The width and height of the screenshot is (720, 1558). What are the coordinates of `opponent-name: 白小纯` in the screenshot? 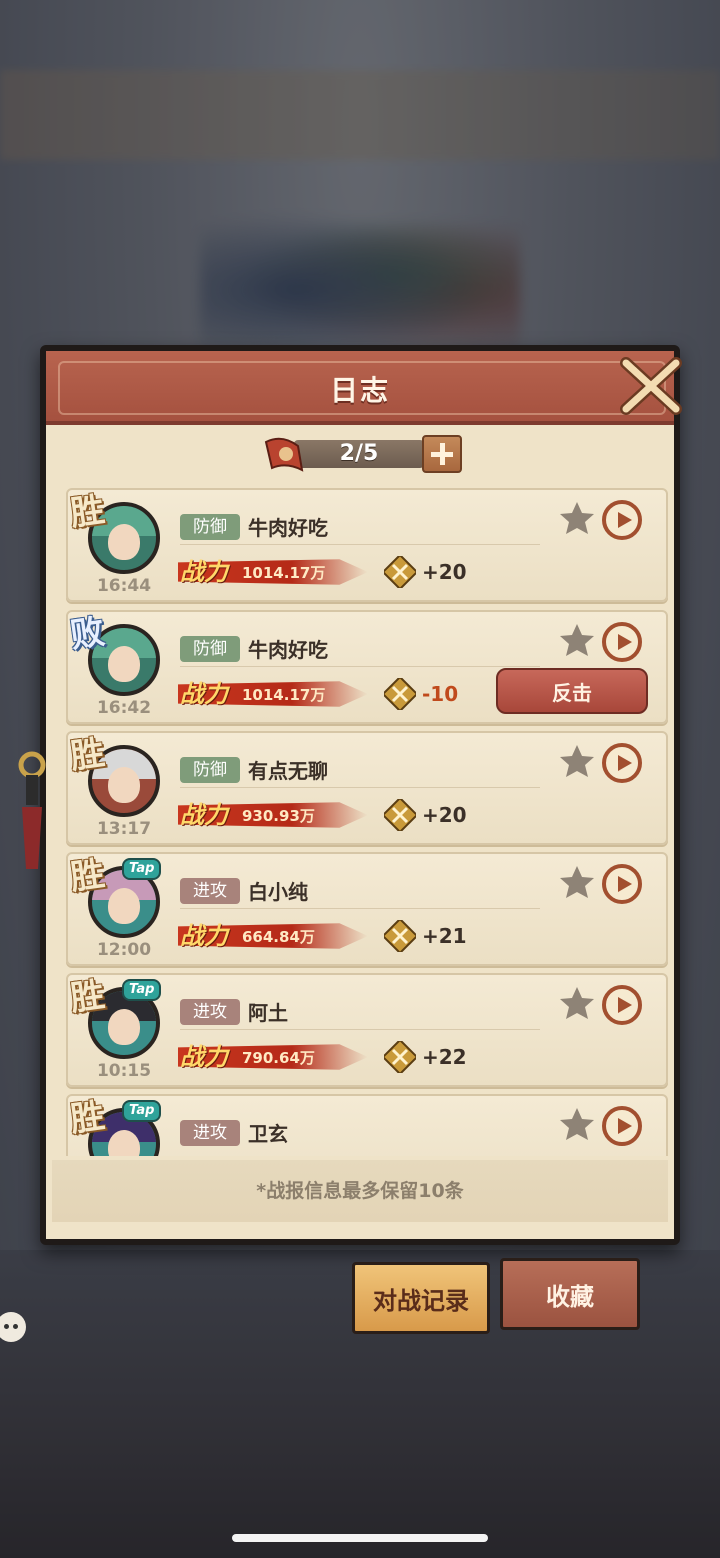 It's located at (278, 892).